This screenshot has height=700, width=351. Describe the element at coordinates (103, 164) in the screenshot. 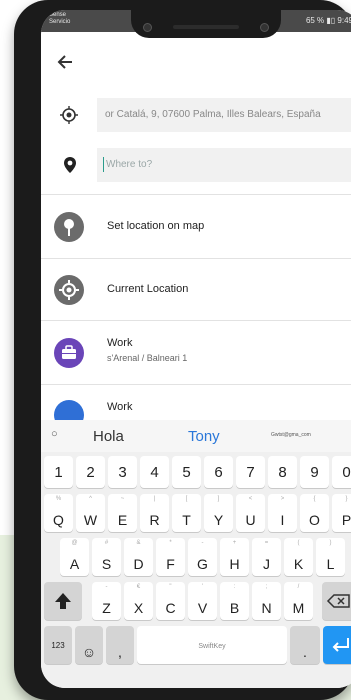

I see `text-cursor` at that location.